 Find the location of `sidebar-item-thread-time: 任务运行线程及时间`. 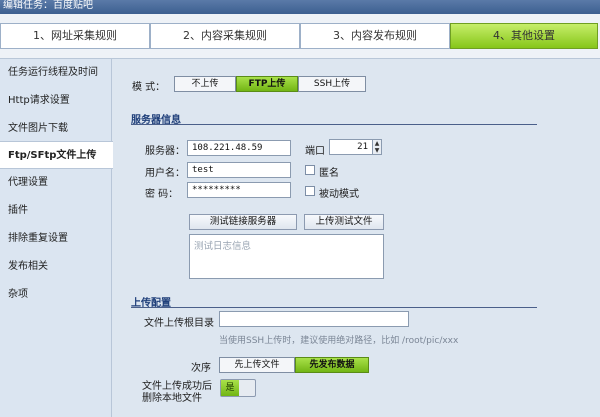

sidebar-item-thread-time: 任务运行线程及时间 is located at coordinates (56, 73).